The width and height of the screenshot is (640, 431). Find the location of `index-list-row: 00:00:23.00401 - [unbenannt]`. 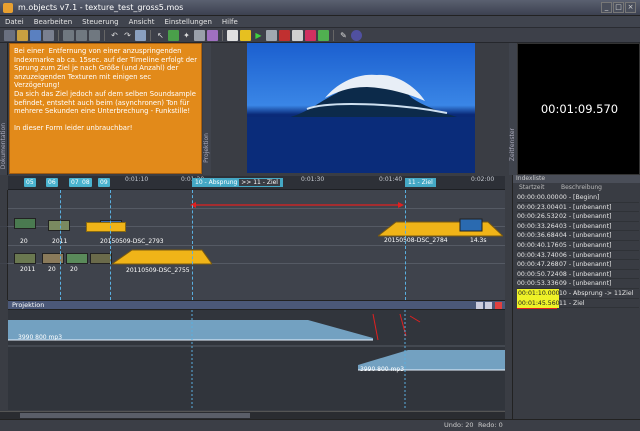

index-list-row: 00:00:23.00401 - [unbenannt] is located at coordinates (578, 208).